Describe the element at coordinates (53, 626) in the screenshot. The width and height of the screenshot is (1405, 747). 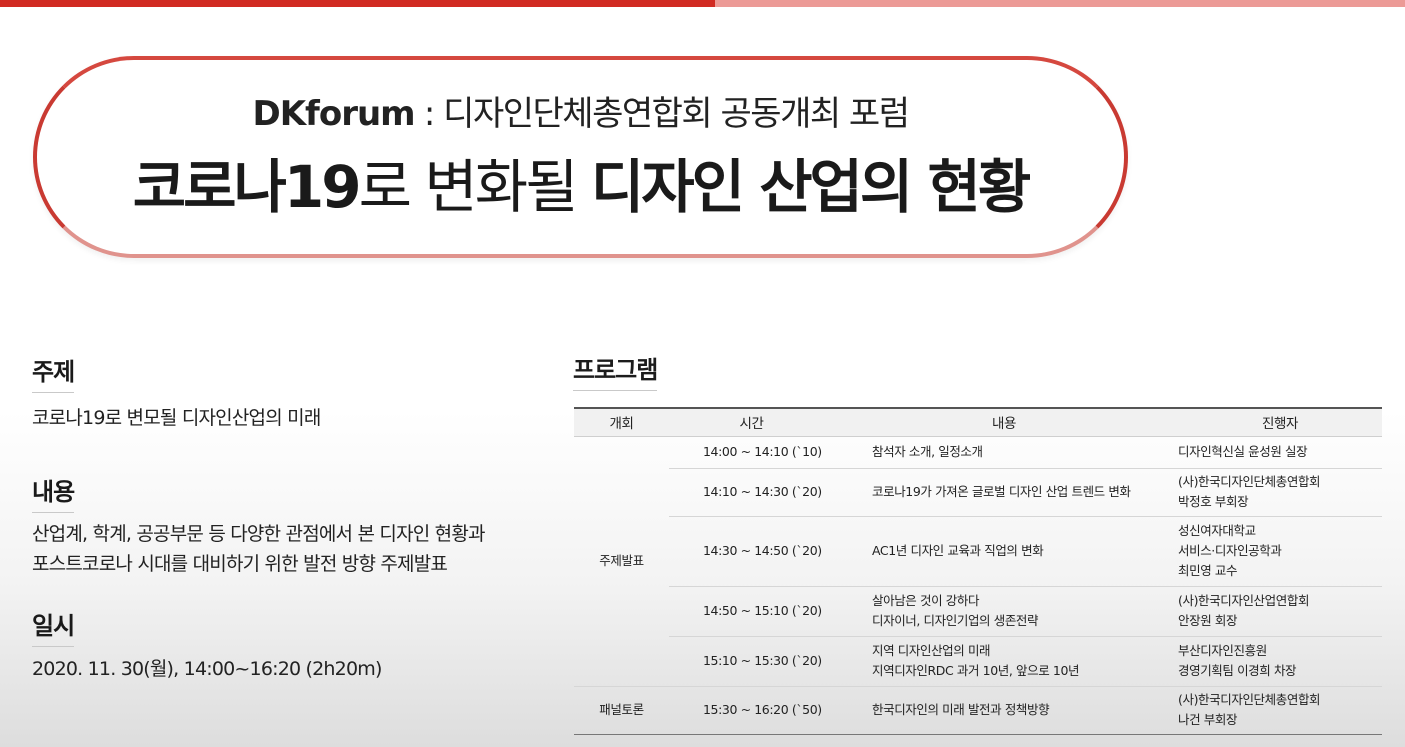
I see `datetime-heading: 일시` at that location.